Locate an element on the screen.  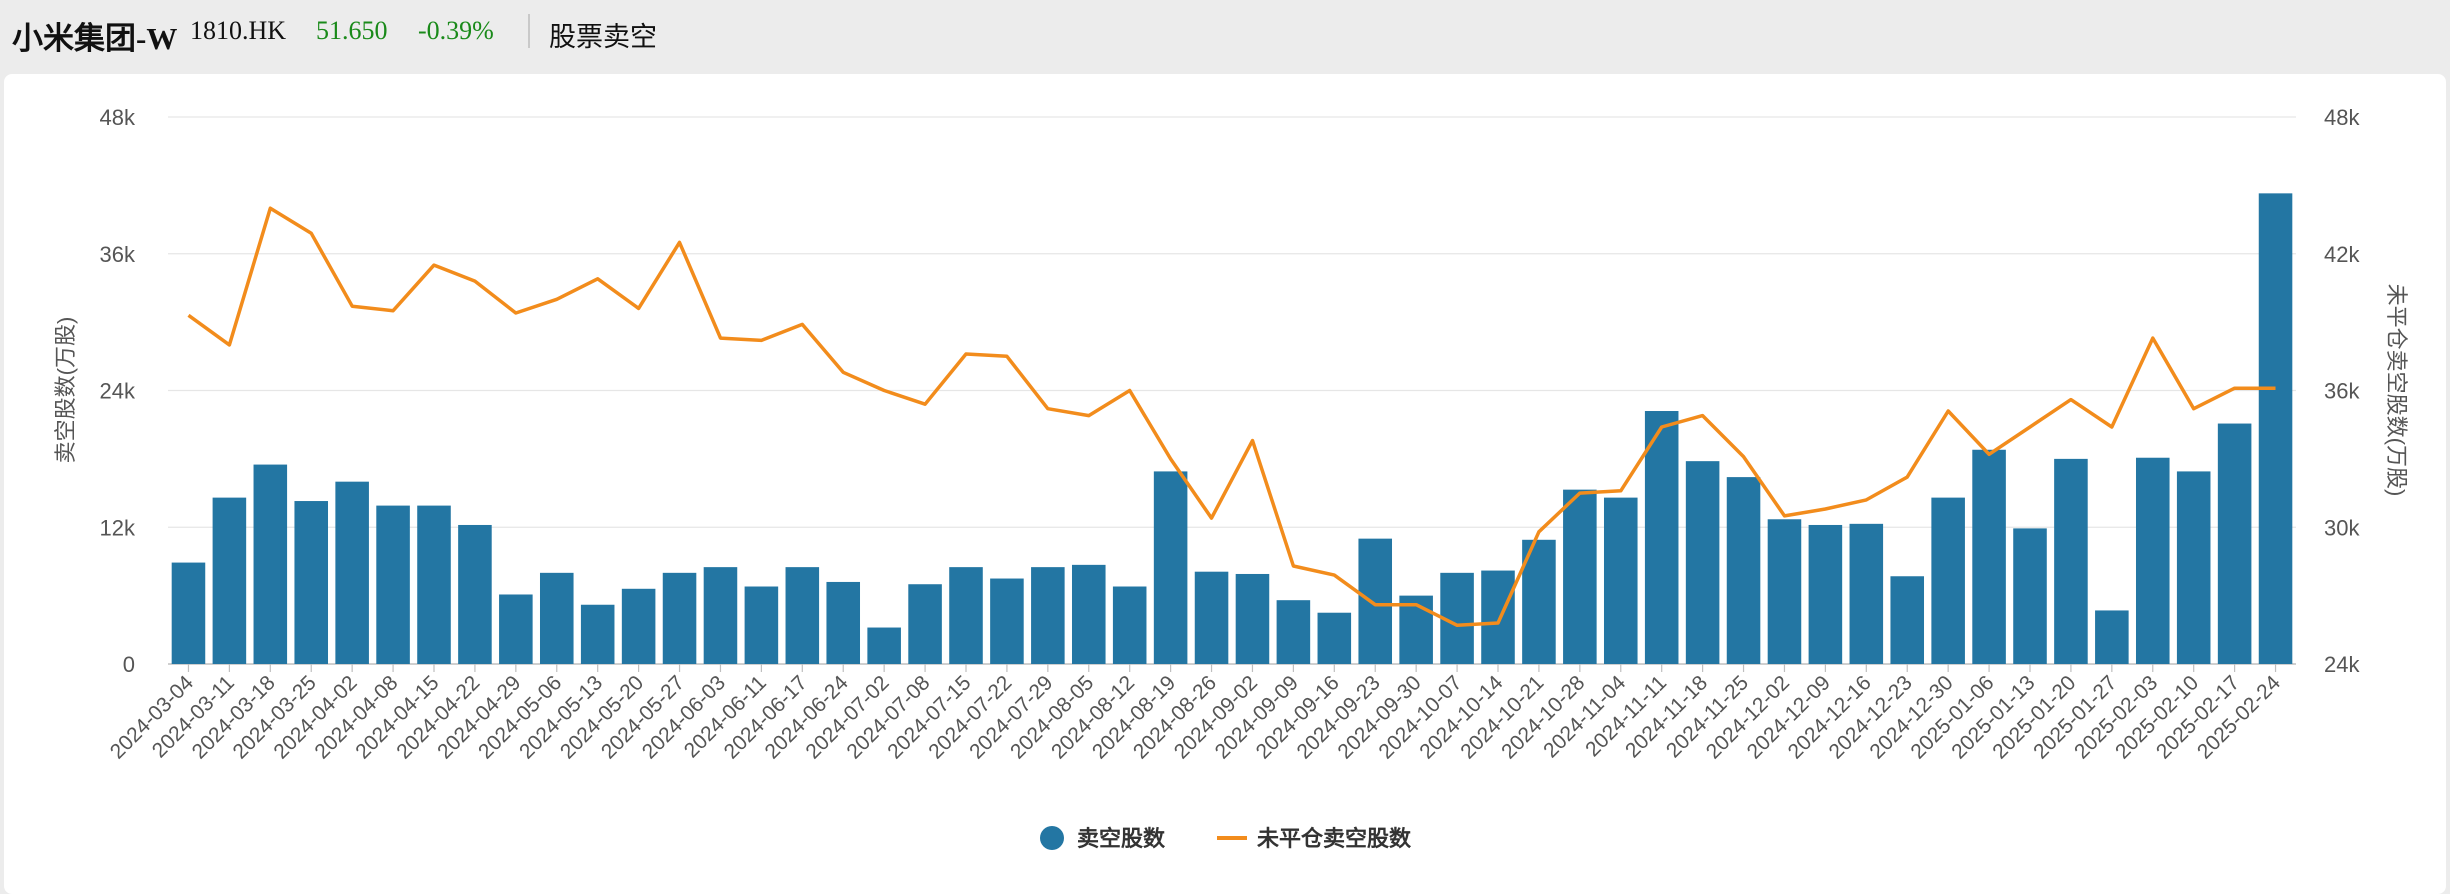
y-left-axis-title: 卖空股数(万股) is located at coordinates (65, 390).